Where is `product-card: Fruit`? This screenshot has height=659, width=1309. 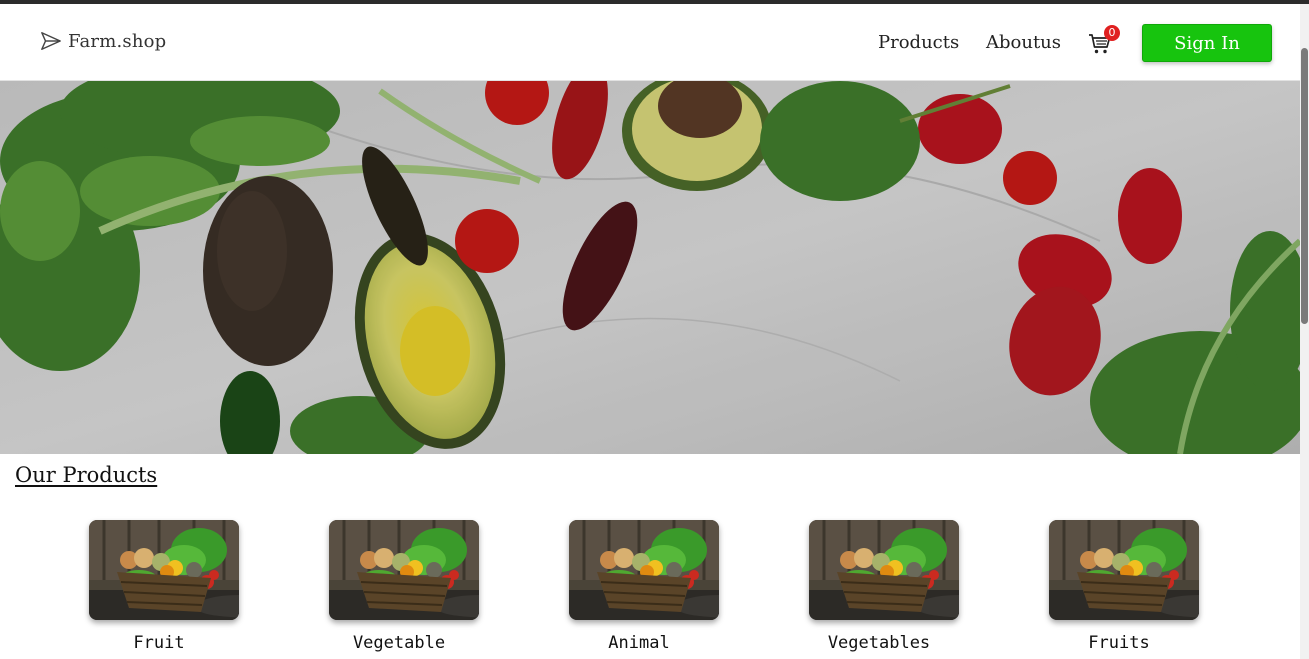
product-card: Fruit is located at coordinates (164, 586).